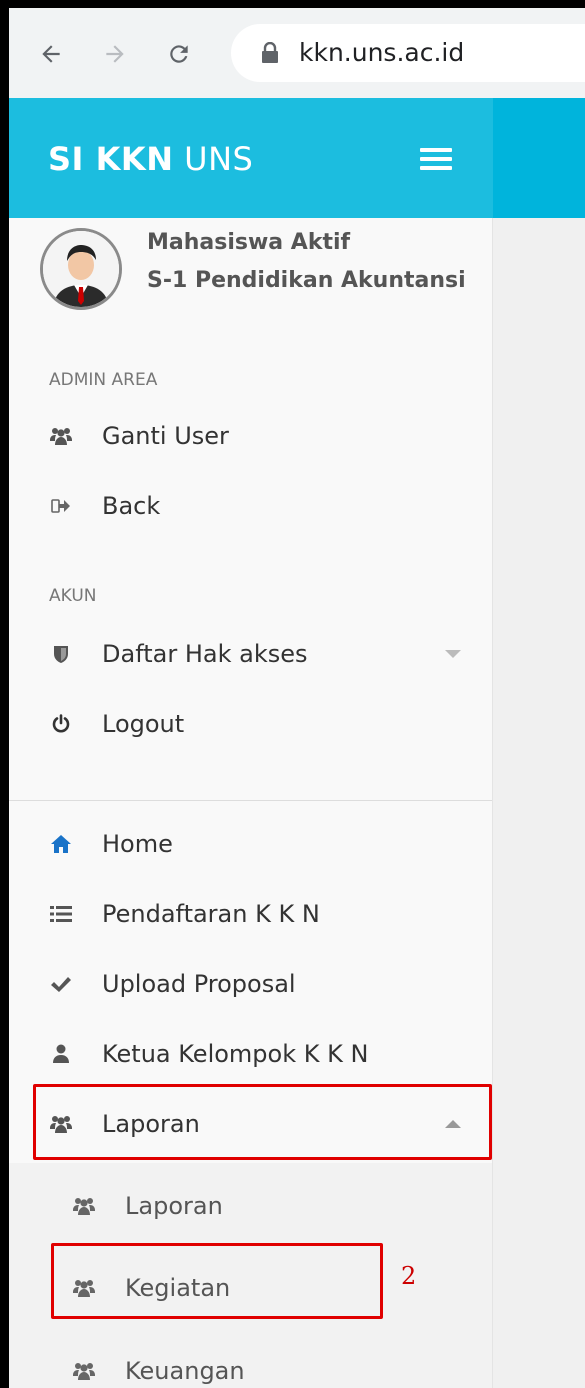 This screenshot has width=585, height=1388. I want to click on menu-item-home: Home, so click(250, 844).